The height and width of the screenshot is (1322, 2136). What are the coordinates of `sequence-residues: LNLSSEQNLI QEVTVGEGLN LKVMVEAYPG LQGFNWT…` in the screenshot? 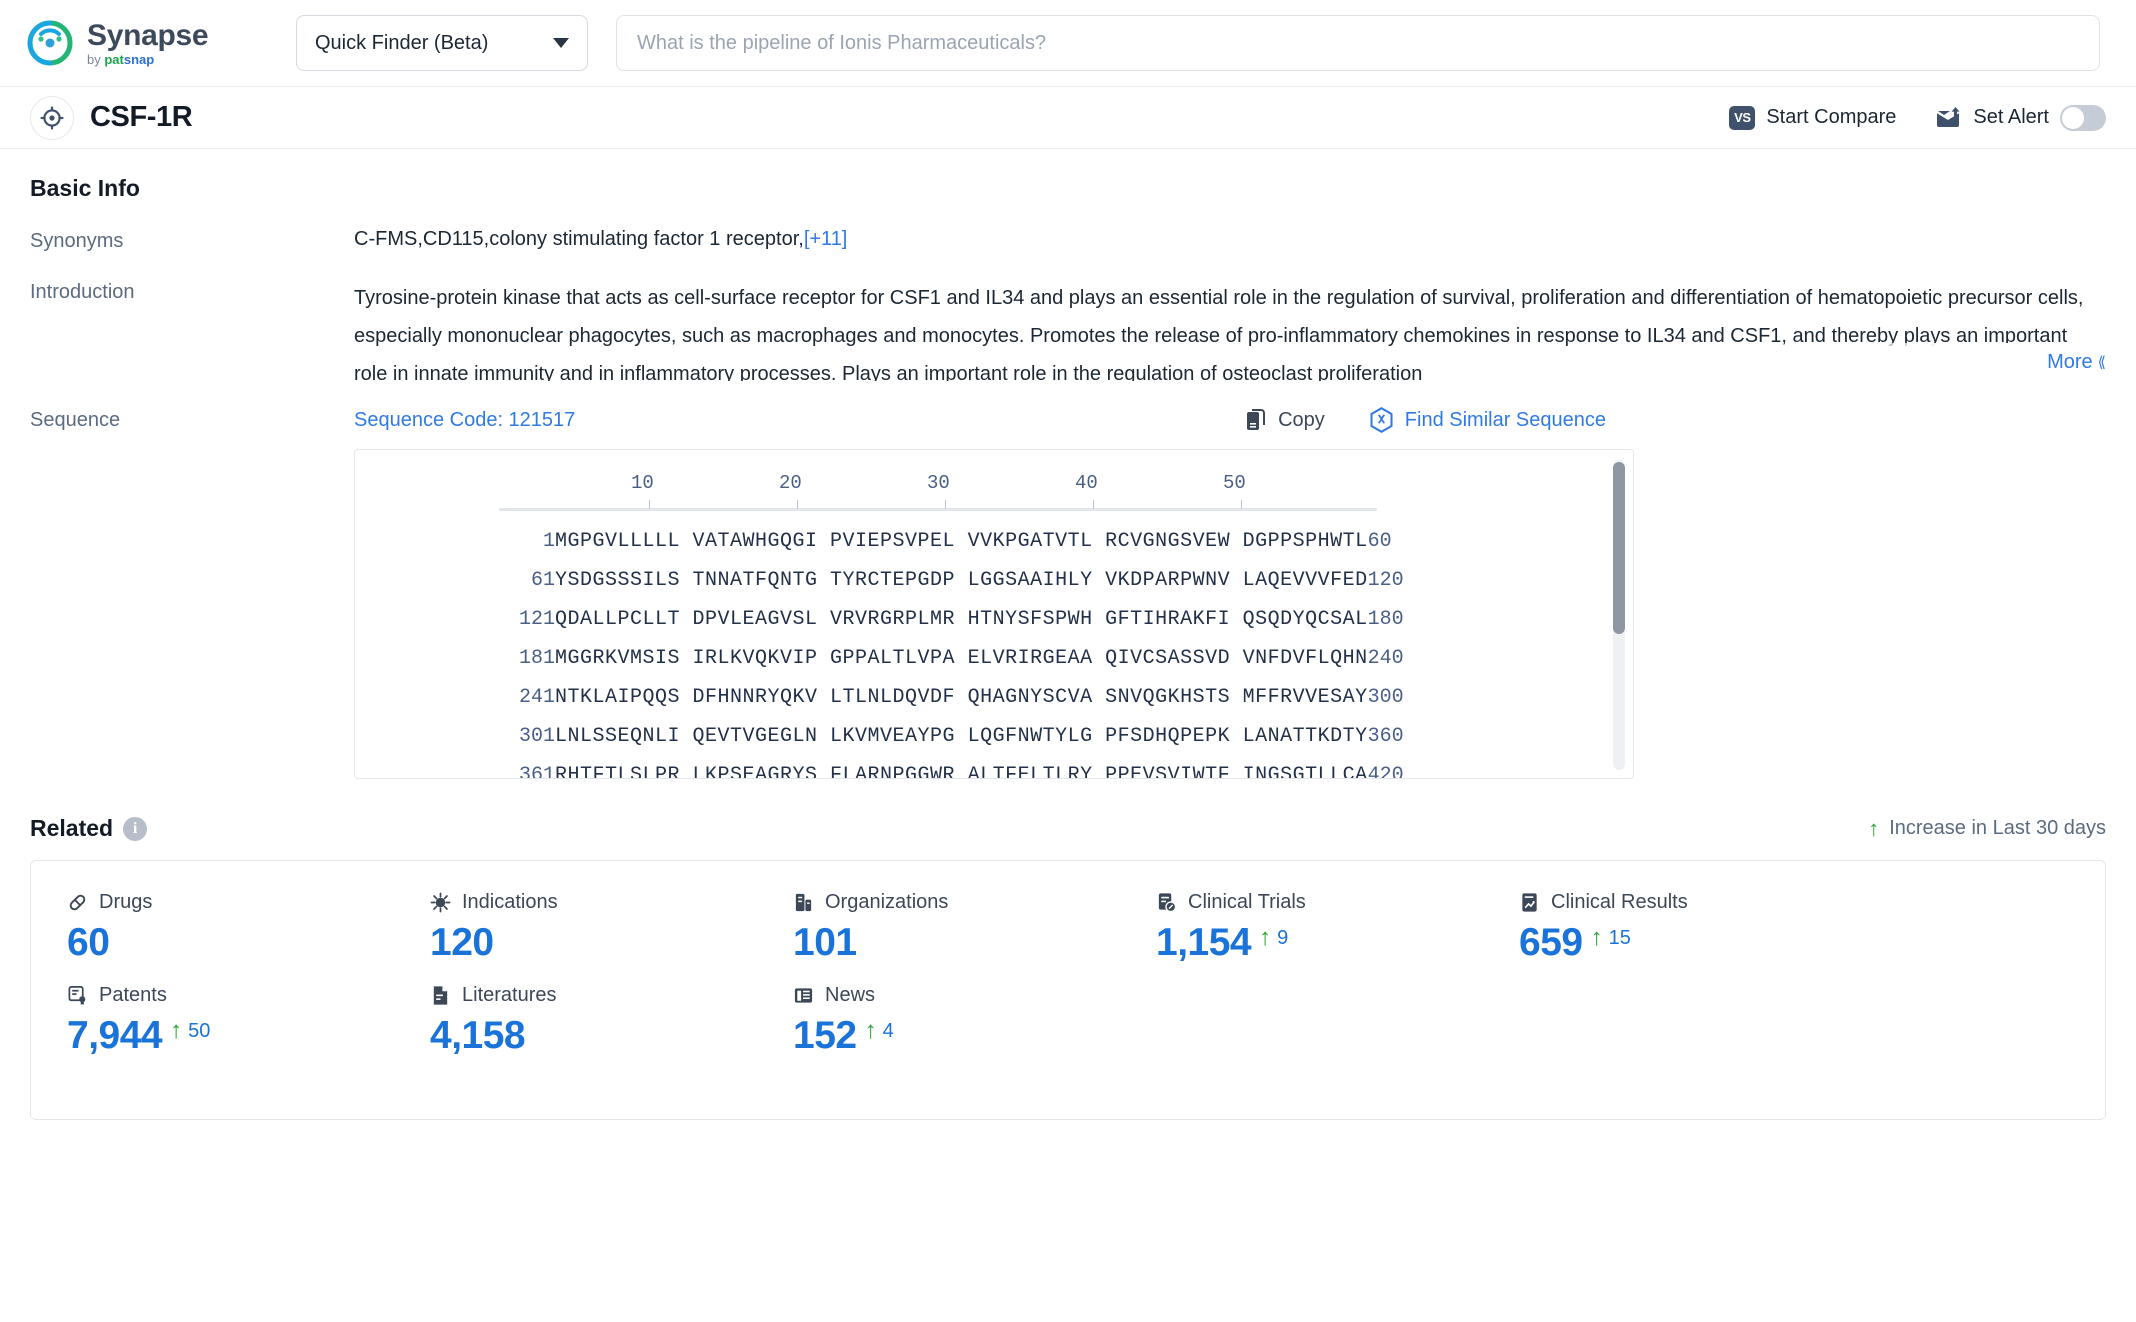 It's located at (961, 736).